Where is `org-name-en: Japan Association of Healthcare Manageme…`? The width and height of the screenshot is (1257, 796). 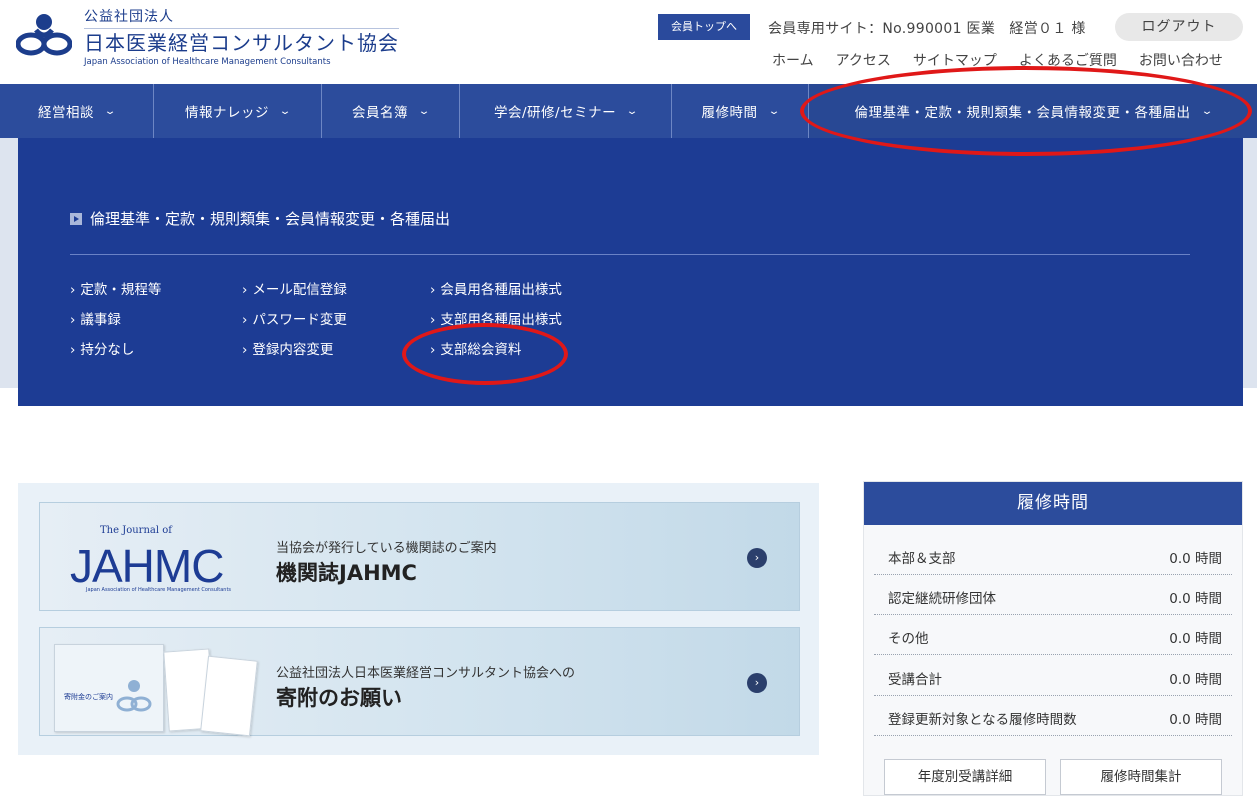 org-name-en: Japan Association of Healthcare Manageme… is located at coordinates (207, 62).